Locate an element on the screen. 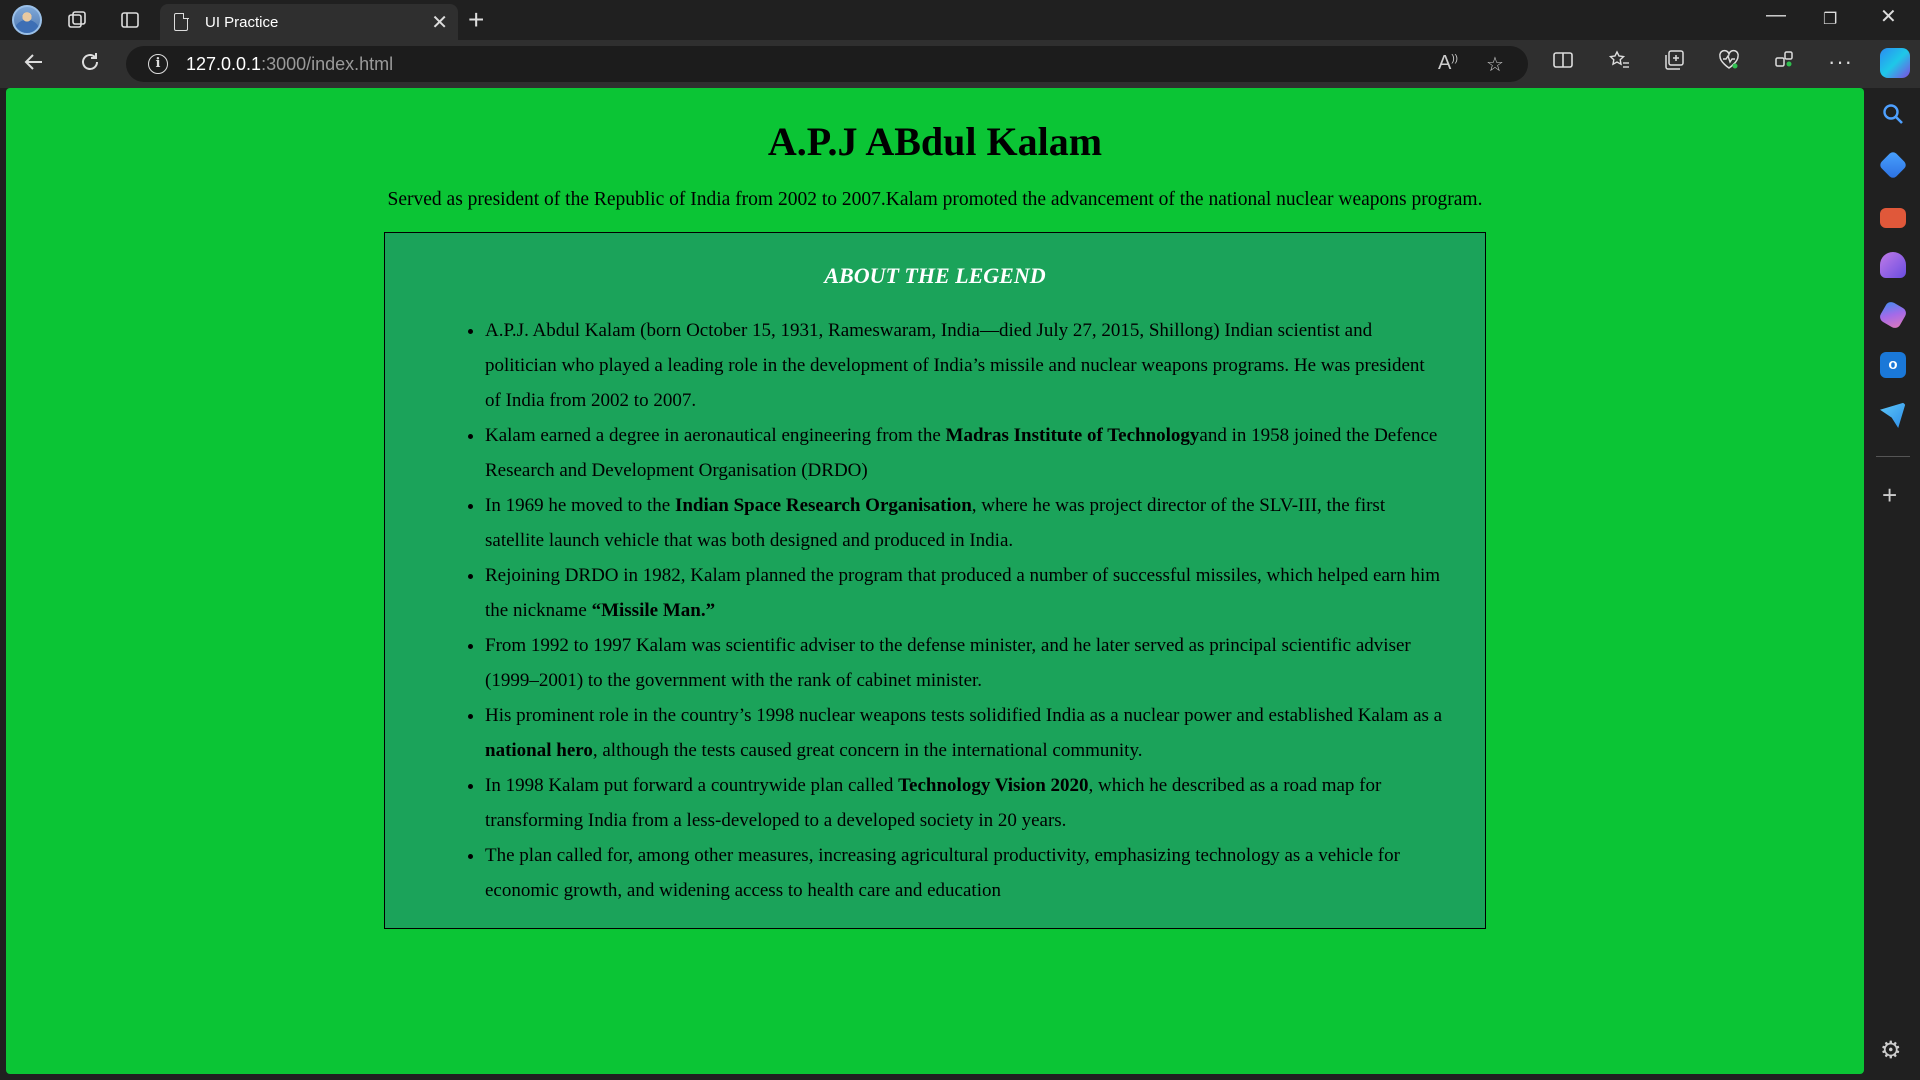  read-aloud-icon: A)) is located at coordinates (1448, 63).